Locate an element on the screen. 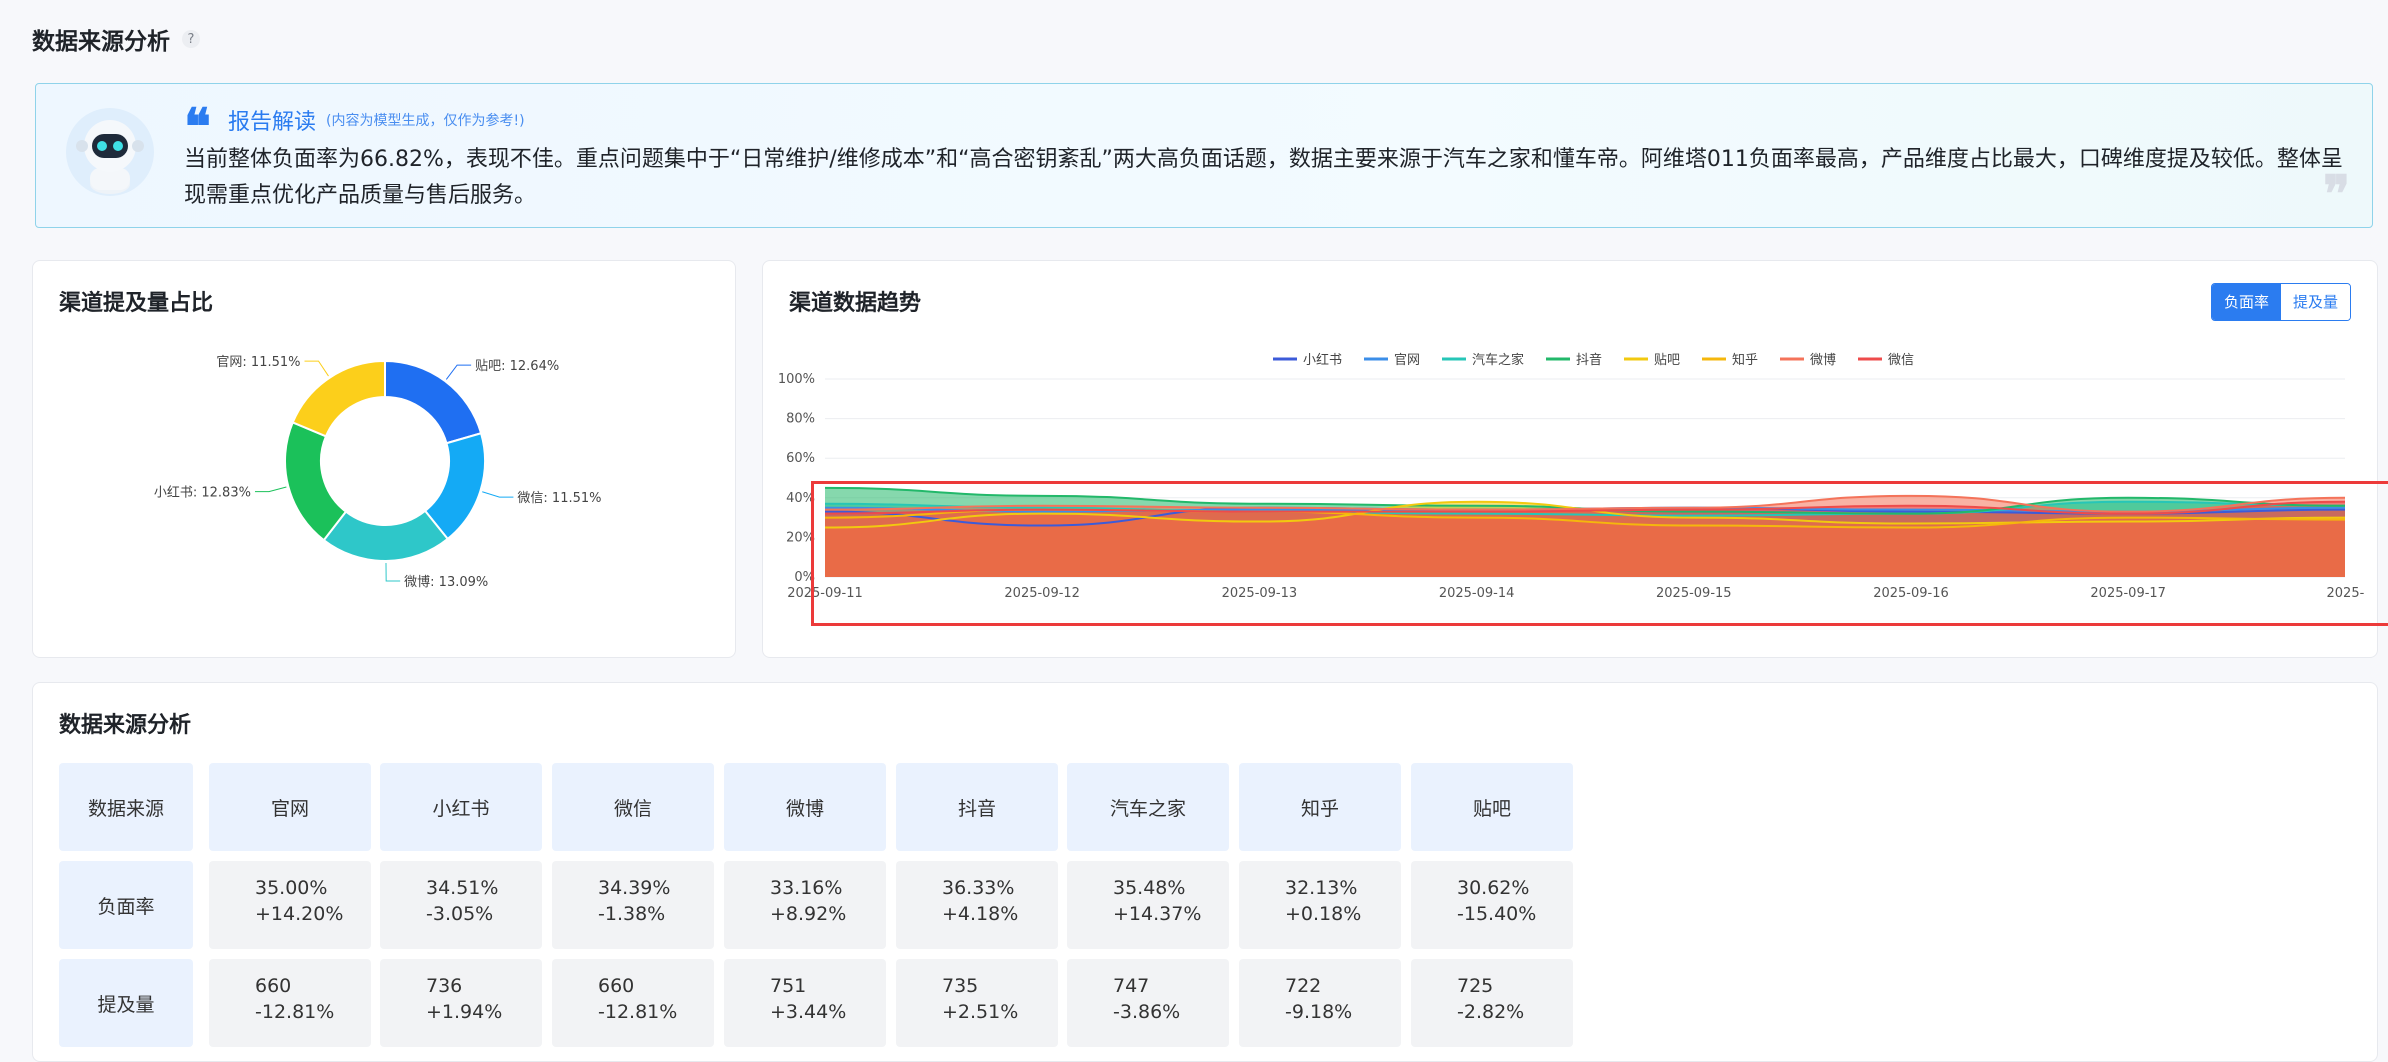  donut-slice-label: 微博: 13.09% is located at coordinates (446, 582).